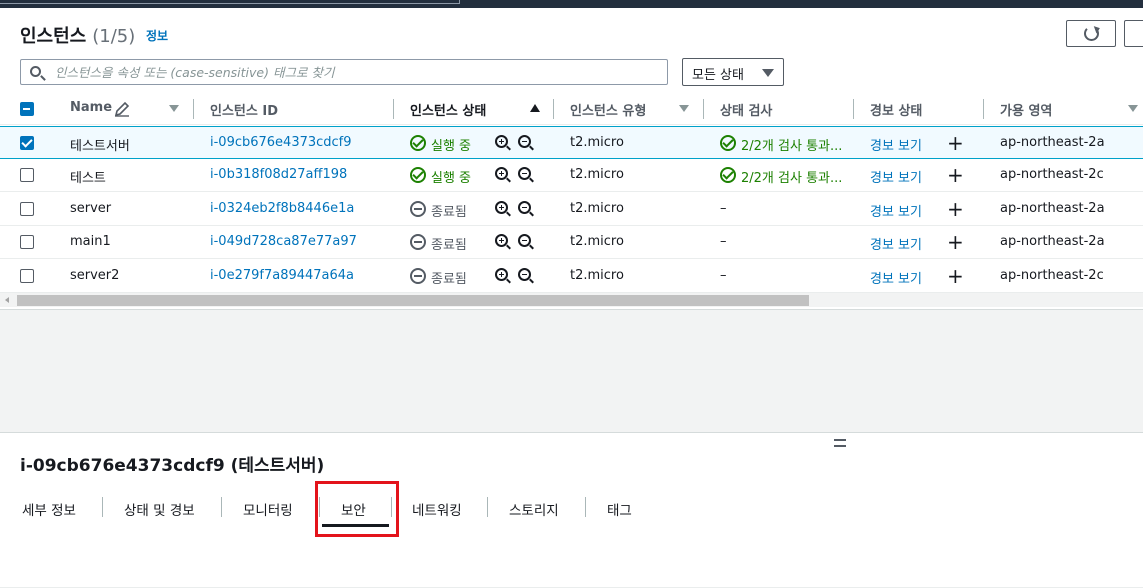  I want to click on status-check: –, so click(723, 275).